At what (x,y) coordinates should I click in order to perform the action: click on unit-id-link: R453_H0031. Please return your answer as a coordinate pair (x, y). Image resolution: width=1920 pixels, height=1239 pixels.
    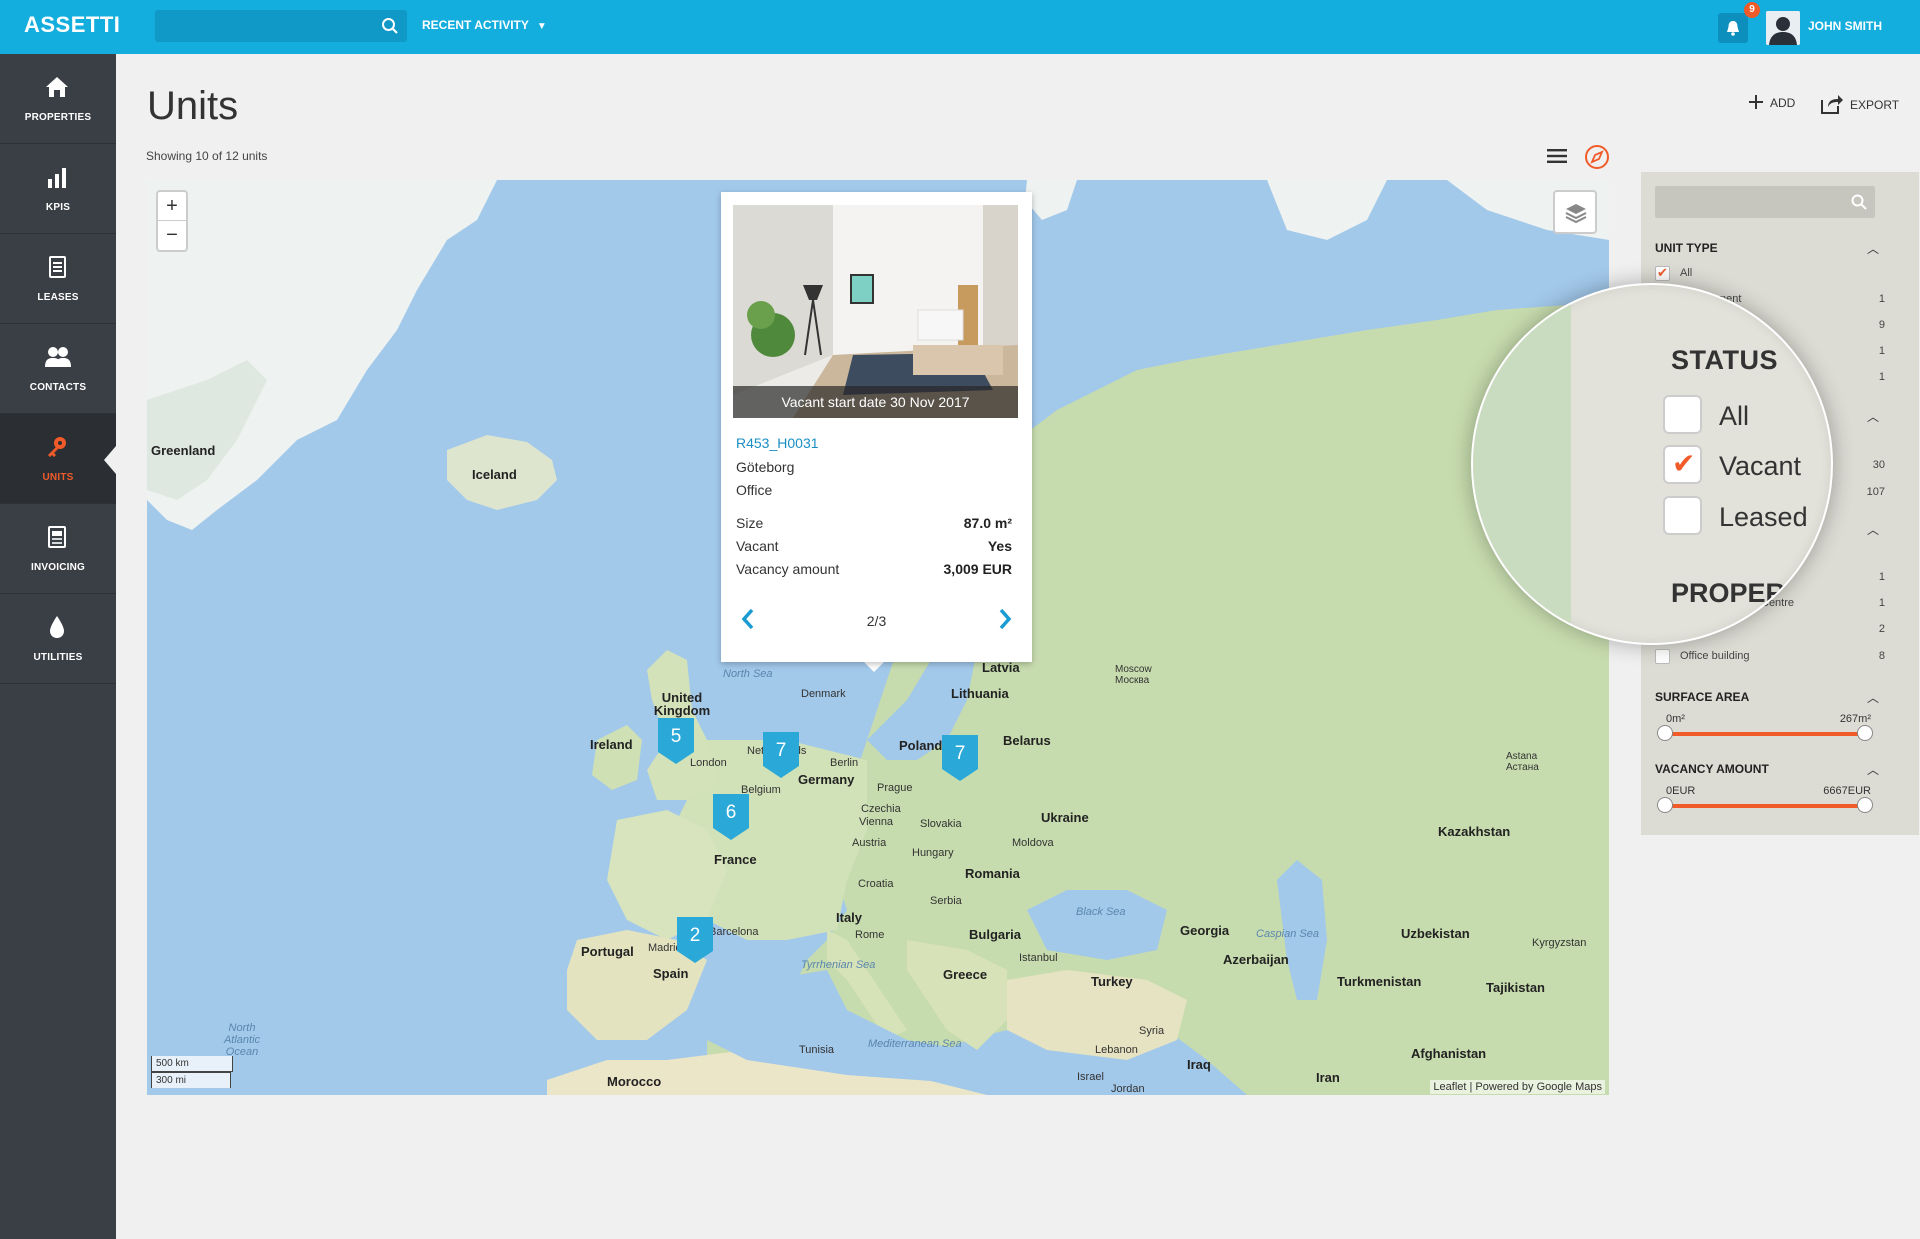
    Looking at the image, I should click on (777, 443).